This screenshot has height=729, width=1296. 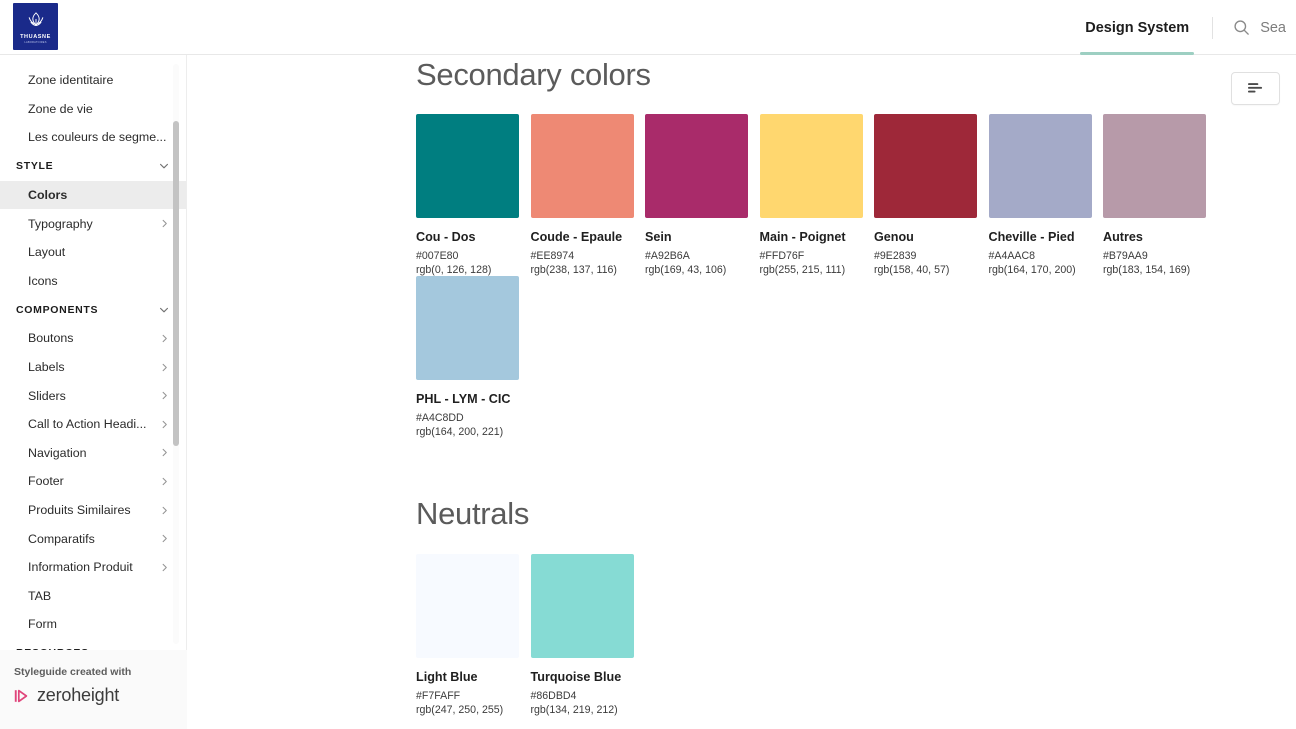 I want to click on tab-design-system-label: Design System, so click(x=1137, y=27).